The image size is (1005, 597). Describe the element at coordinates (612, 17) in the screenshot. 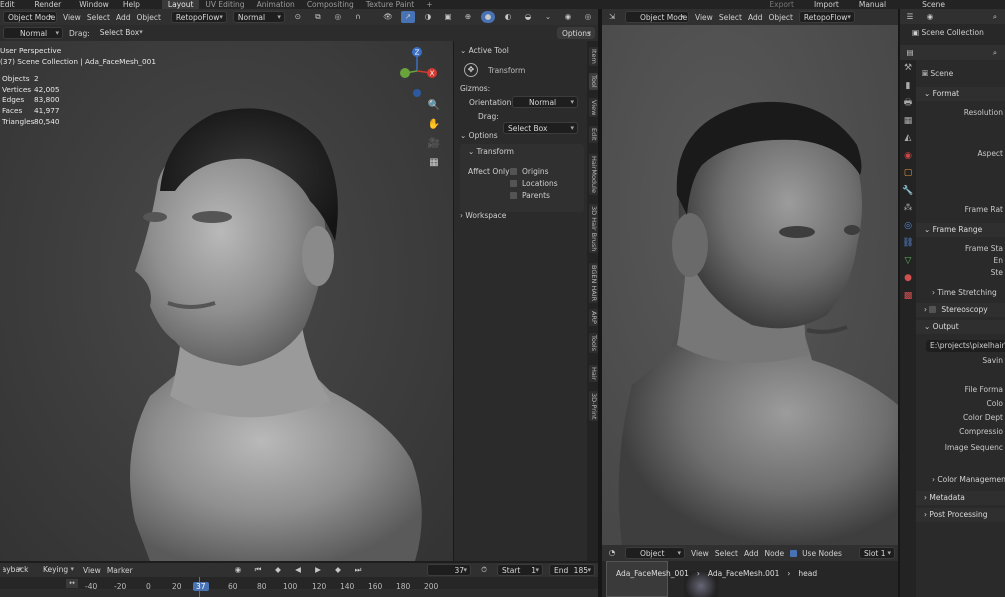

I see `editor-type-icon: ⇲` at that location.